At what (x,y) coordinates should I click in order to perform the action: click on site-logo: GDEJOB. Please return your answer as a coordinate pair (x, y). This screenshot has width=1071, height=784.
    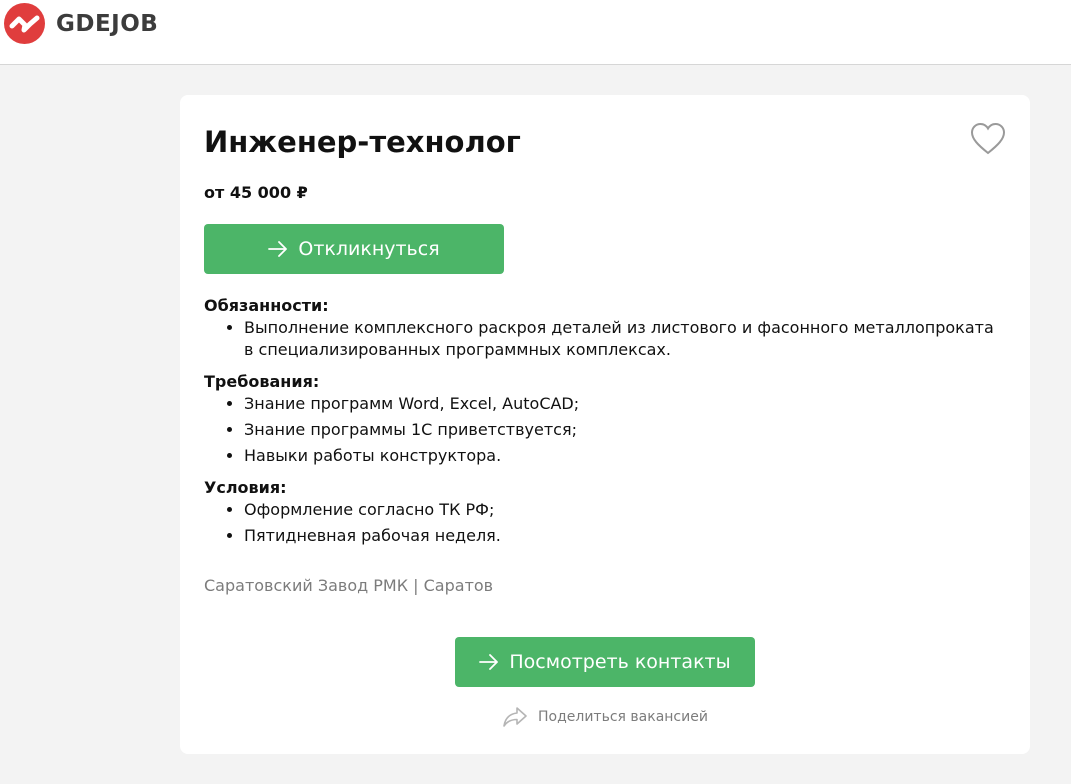
    Looking at the image, I should click on (81, 23).